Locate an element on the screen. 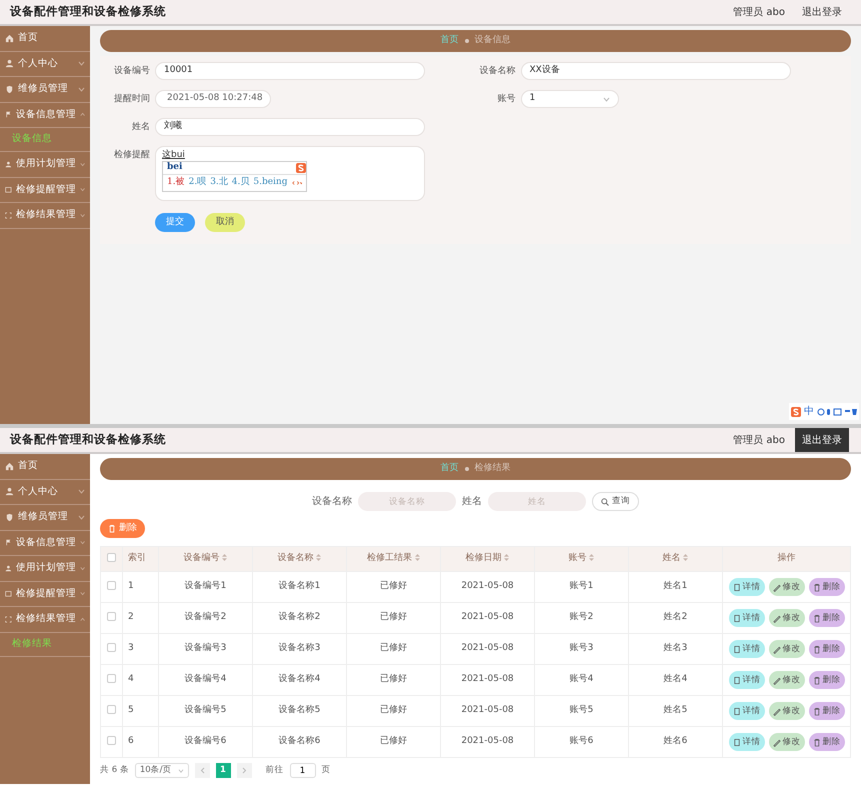 This screenshot has width=861, height=788. chevron-up-icon is located at coordinates (82, 115).